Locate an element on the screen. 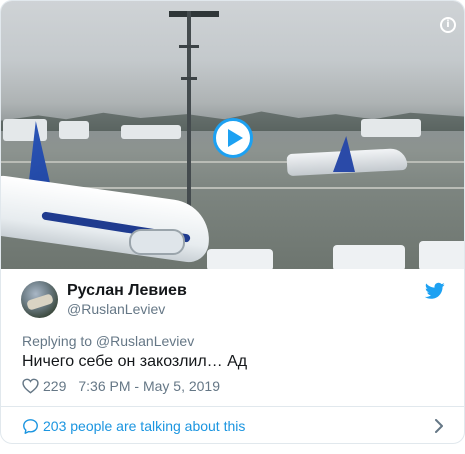  chevron-right-icon is located at coordinates (439, 426).